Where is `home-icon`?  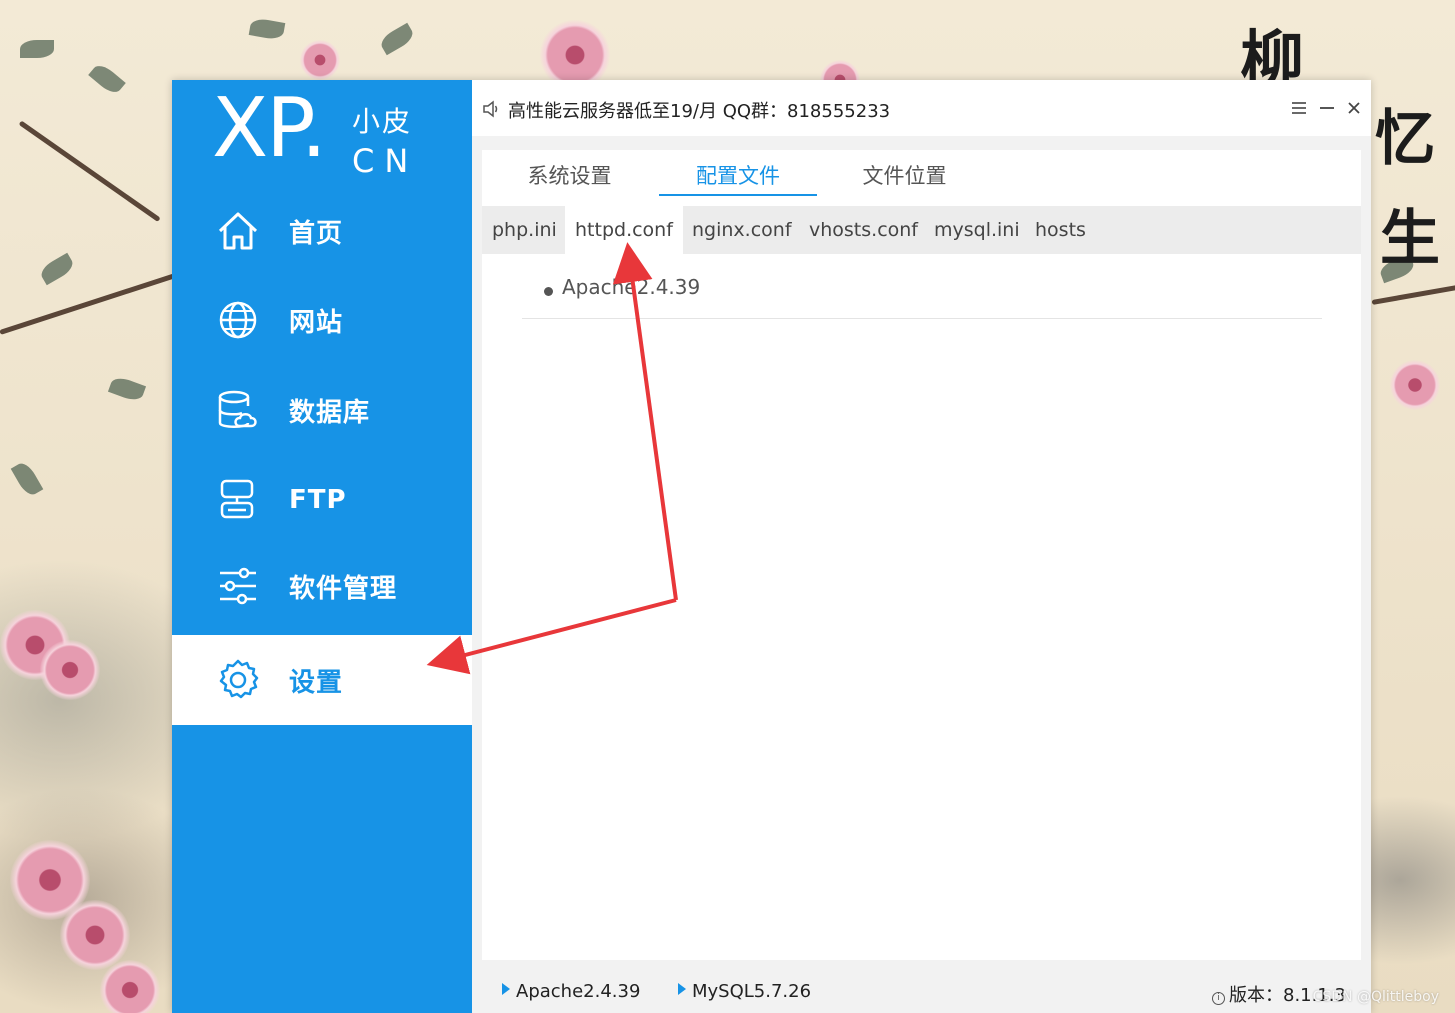 home-icon is located at coordinates (238, 231).